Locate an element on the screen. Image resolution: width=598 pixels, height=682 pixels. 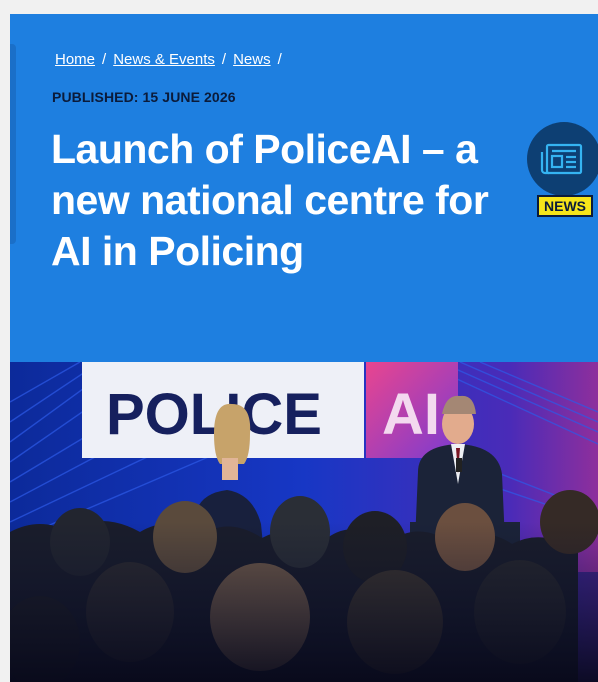
news-badge: NEWS is located at coordinates (562, 177).